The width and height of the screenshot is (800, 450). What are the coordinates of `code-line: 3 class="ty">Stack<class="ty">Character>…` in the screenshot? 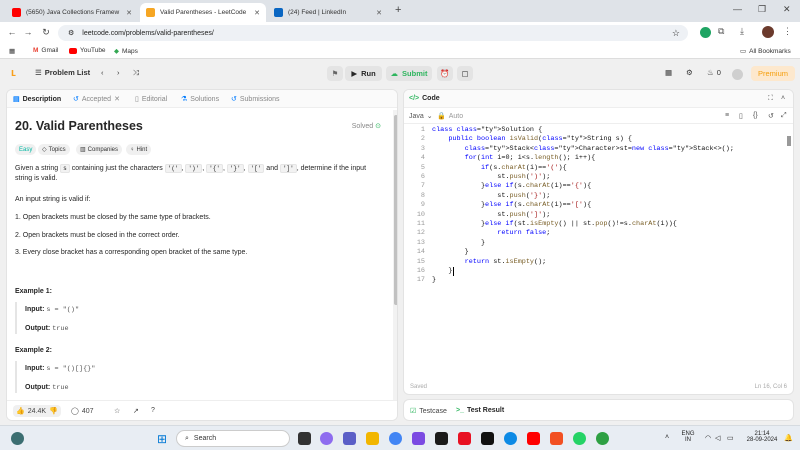 It's located at (598, 149).